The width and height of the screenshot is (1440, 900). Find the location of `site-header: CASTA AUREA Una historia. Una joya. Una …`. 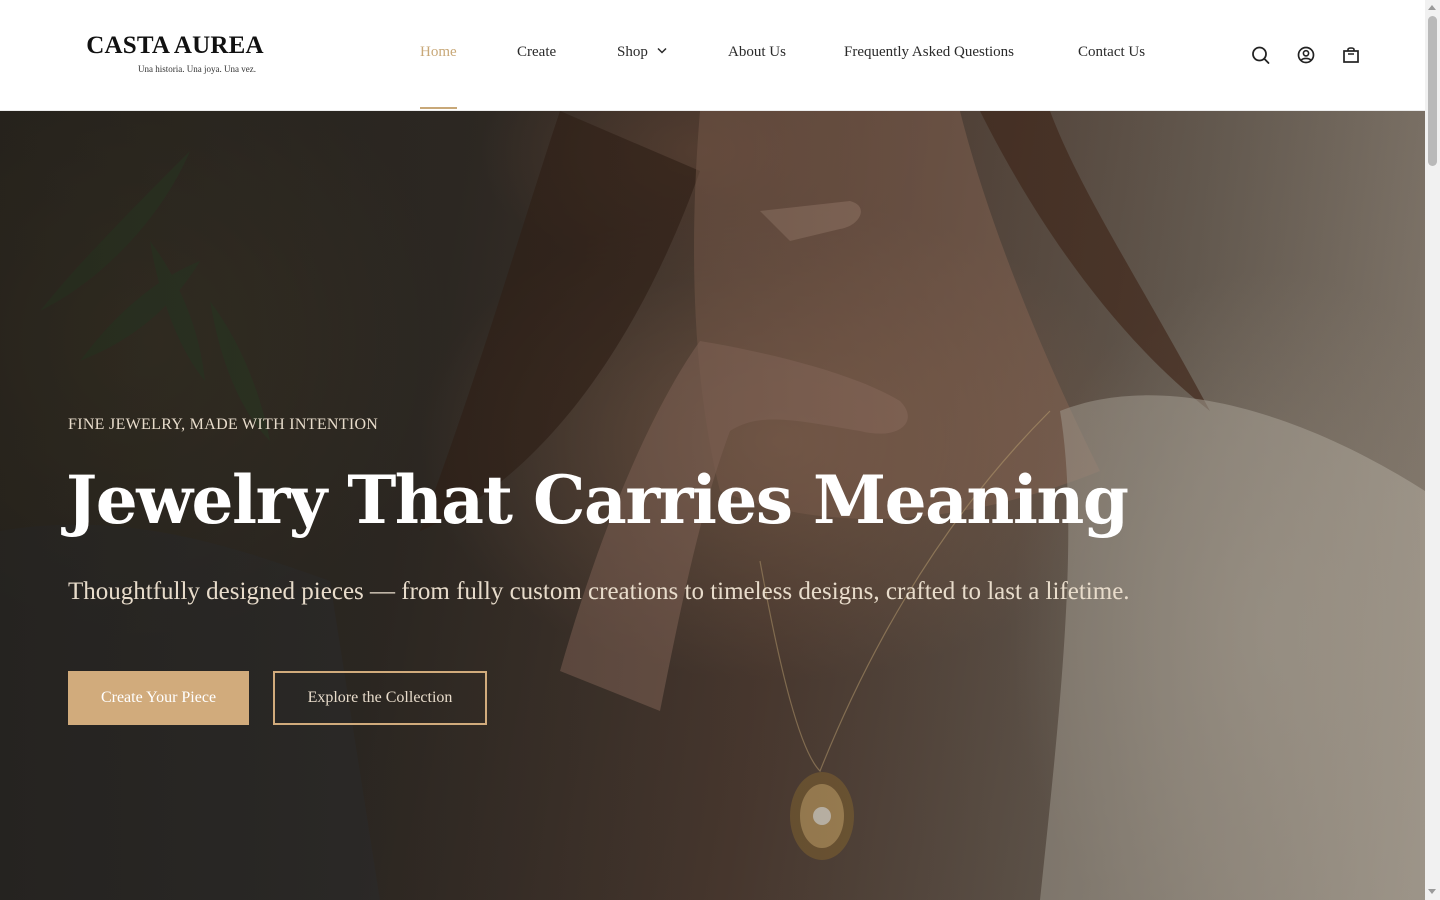

site-header: CASTA AUREA Una historia. Una joya. Una … is located at coordinates (712, 55).